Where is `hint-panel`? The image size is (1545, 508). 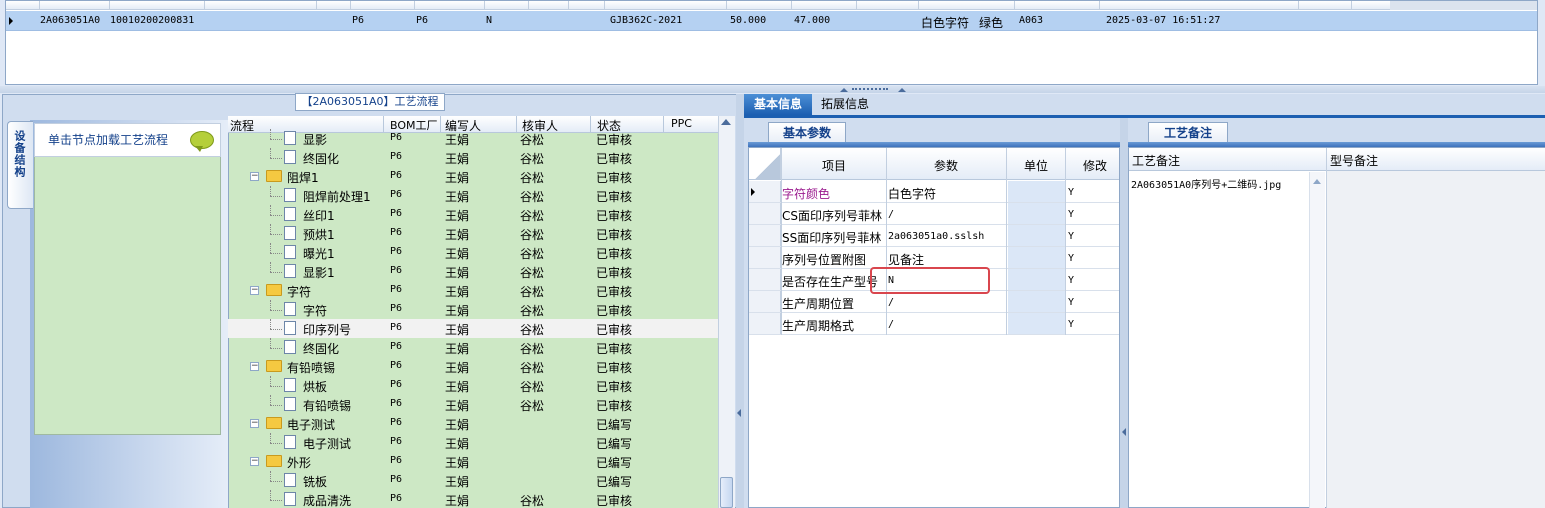 hint-panel is located at coordinates (127, 279).